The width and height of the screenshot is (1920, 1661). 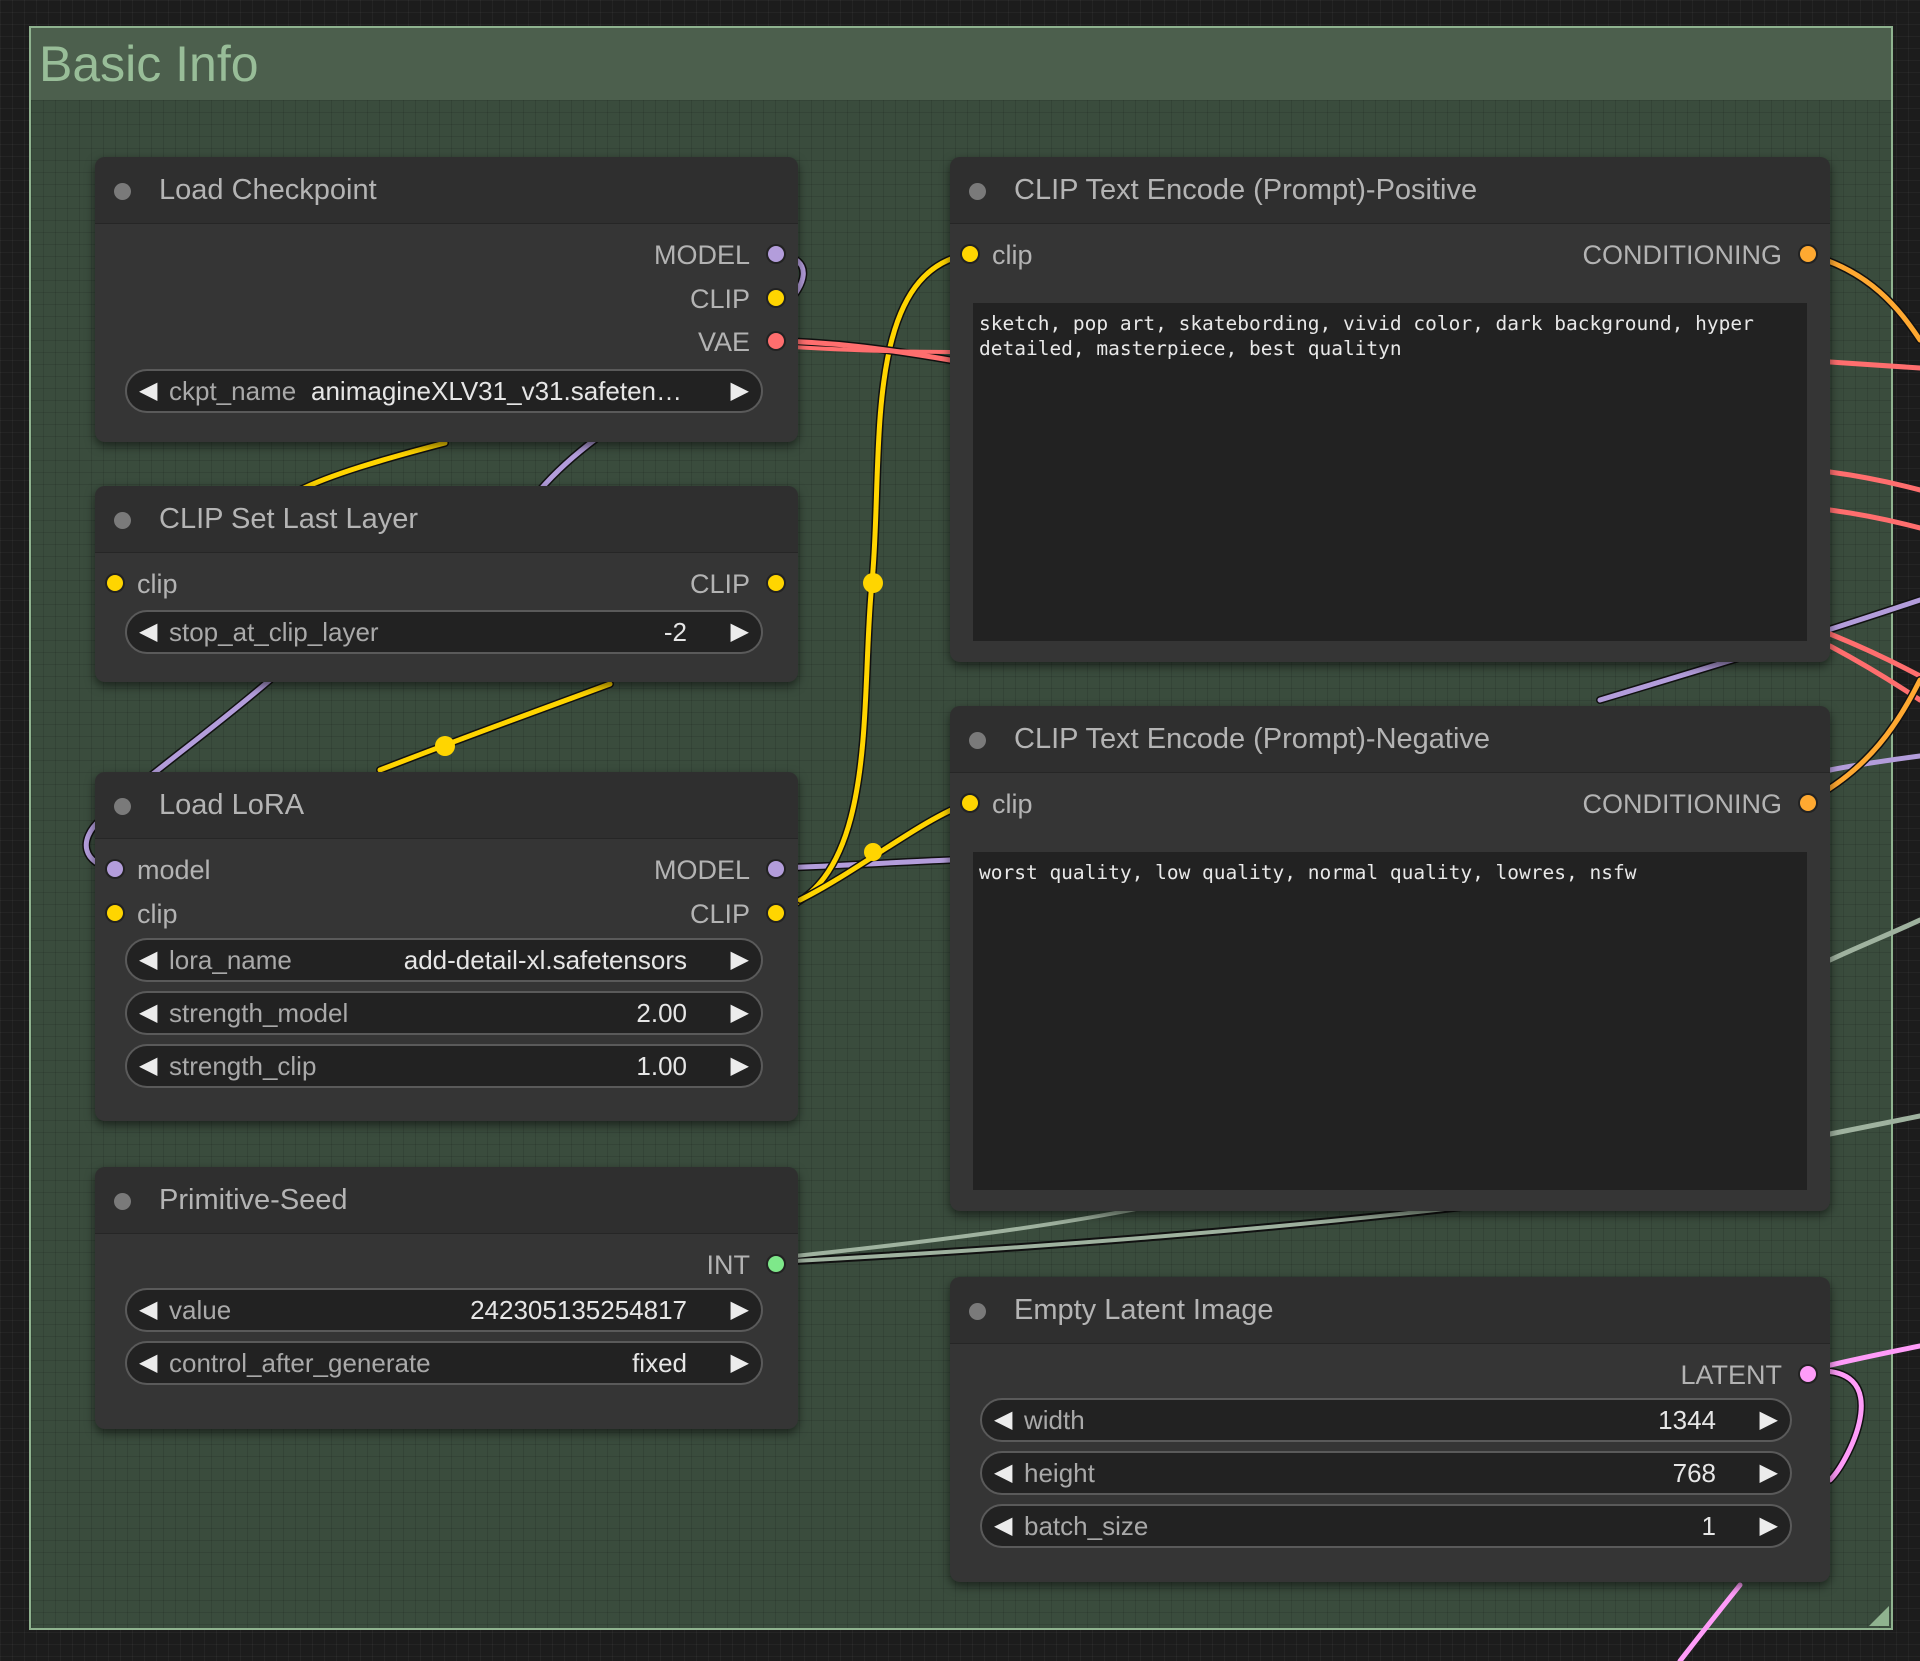 What do you see at coordinates (728, 1265) in the screenshot?
I see `output-label-int: INT` at bounding box center [728, 1265].